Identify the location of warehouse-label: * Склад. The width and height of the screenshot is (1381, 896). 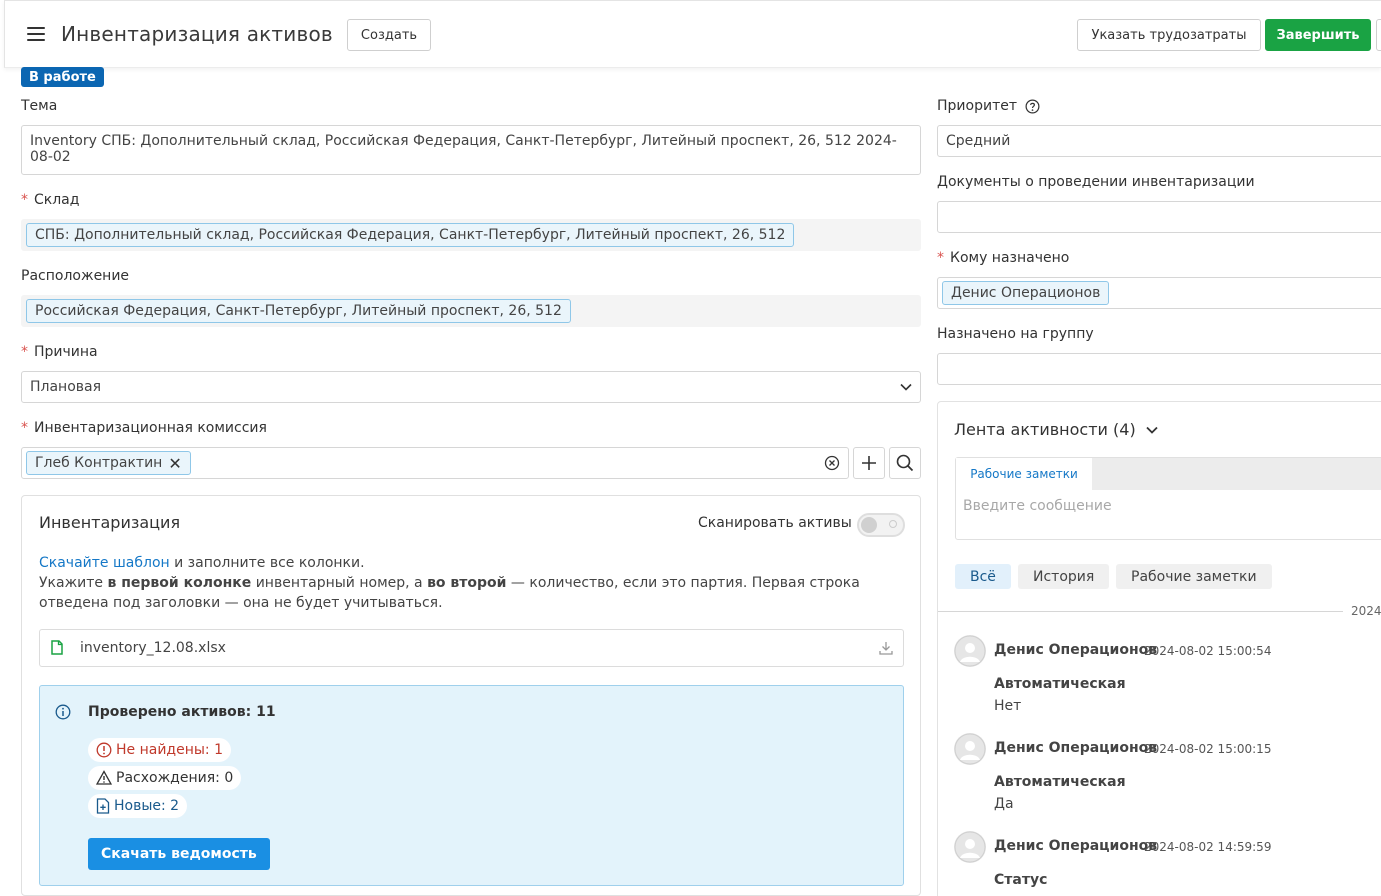
(50, 200).